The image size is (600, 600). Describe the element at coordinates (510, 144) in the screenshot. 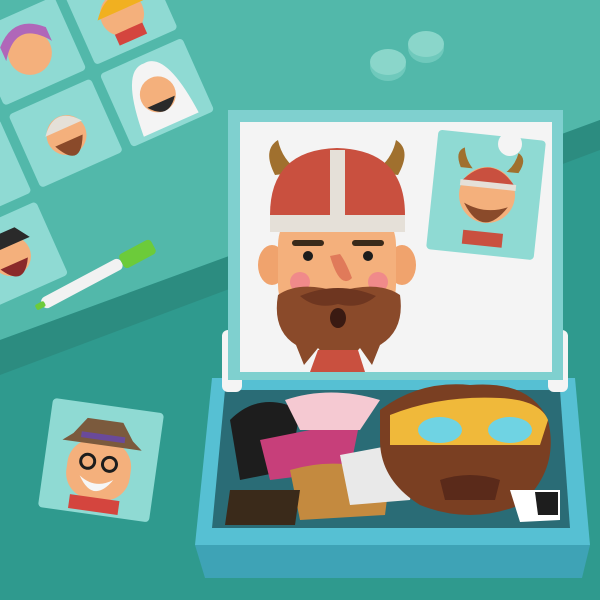

I see `magnet-dot-icon` at that location.